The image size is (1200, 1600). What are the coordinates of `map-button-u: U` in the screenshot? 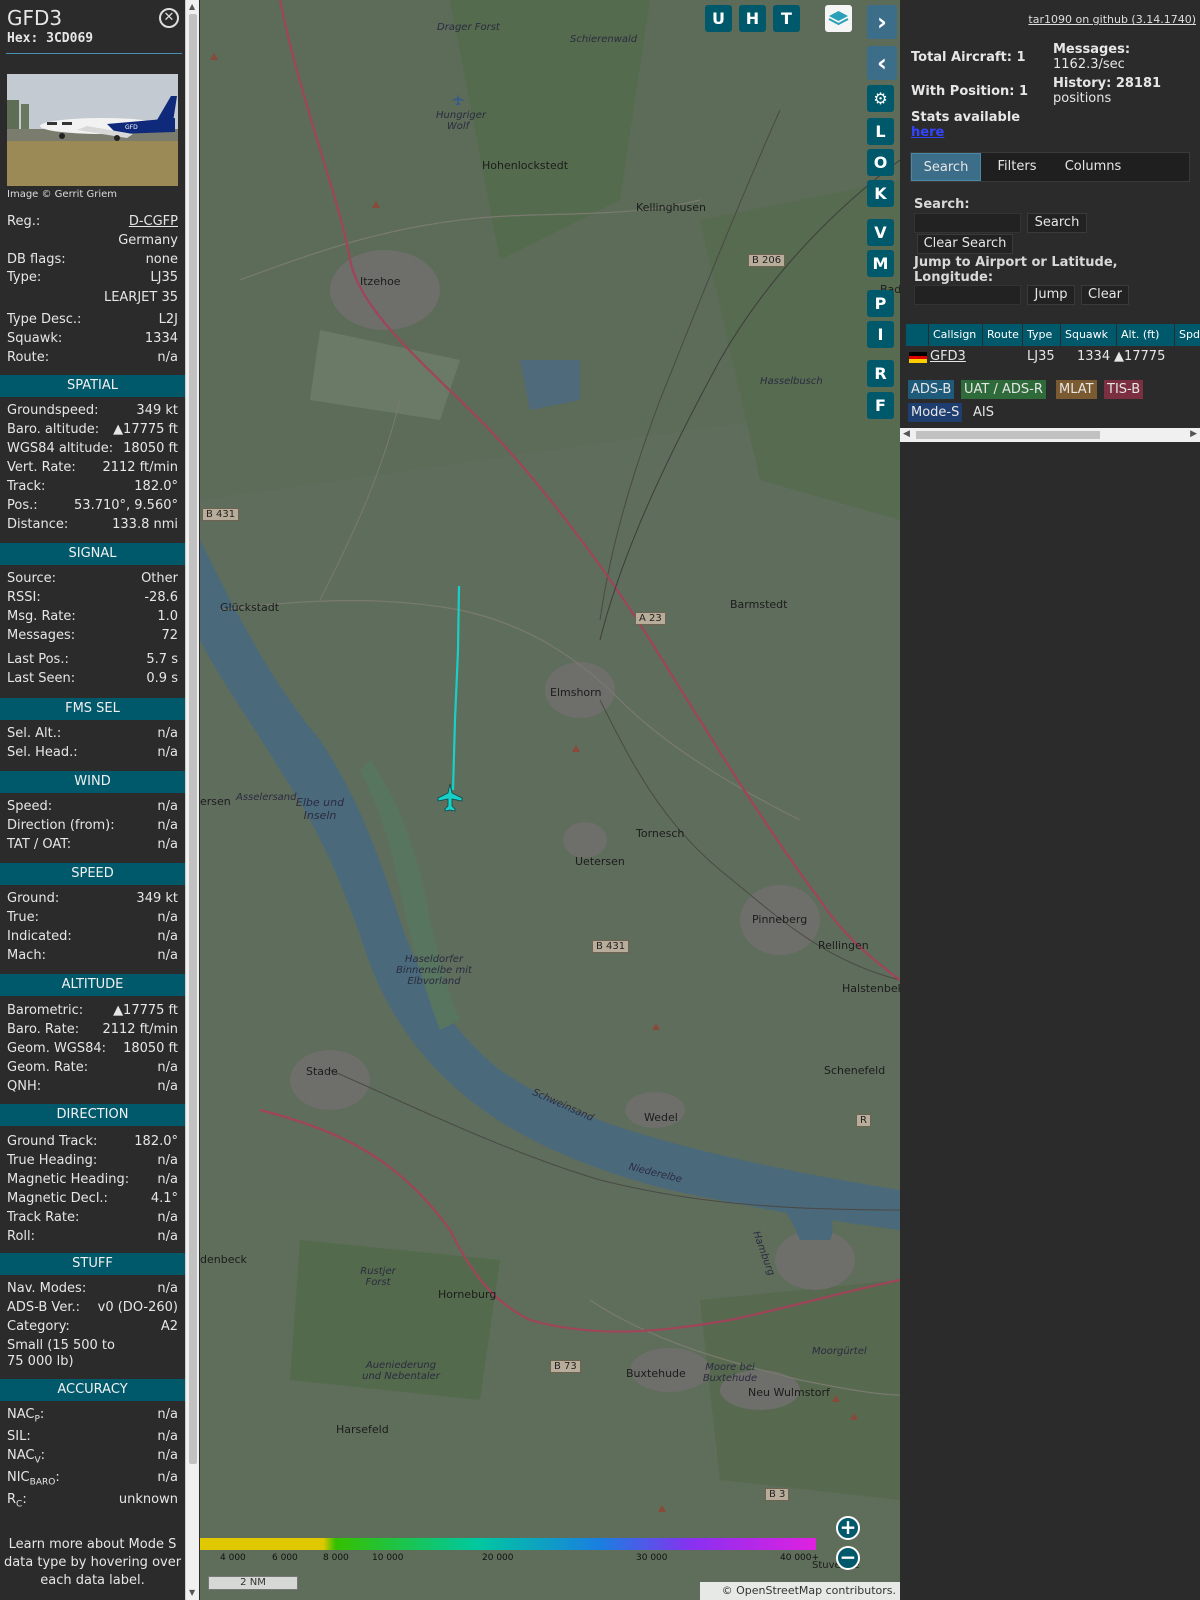 It's located at (718, 18).